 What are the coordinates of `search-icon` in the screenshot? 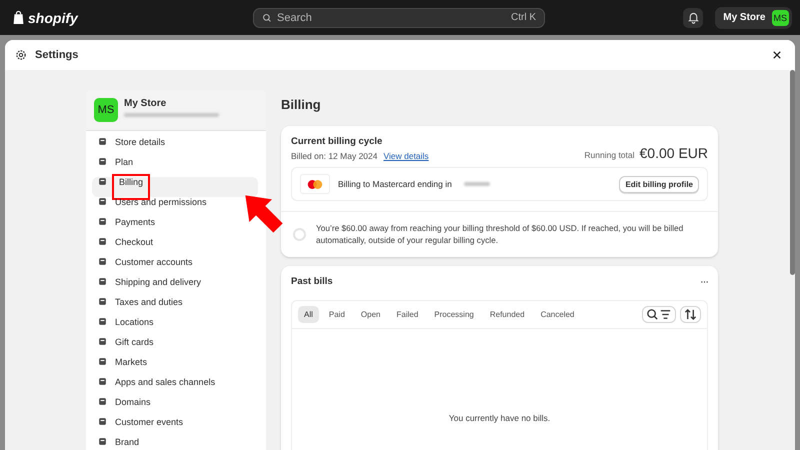 It's located at (267, 17).